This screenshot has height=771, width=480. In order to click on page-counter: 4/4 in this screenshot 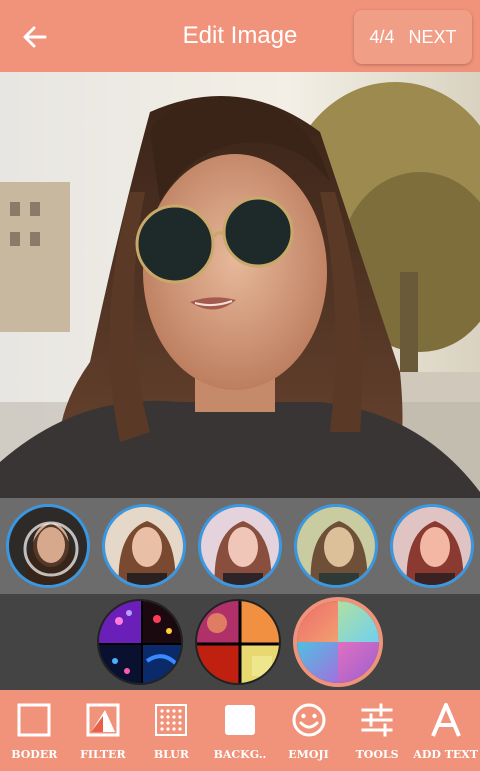, I will do `click(382, 36)`.